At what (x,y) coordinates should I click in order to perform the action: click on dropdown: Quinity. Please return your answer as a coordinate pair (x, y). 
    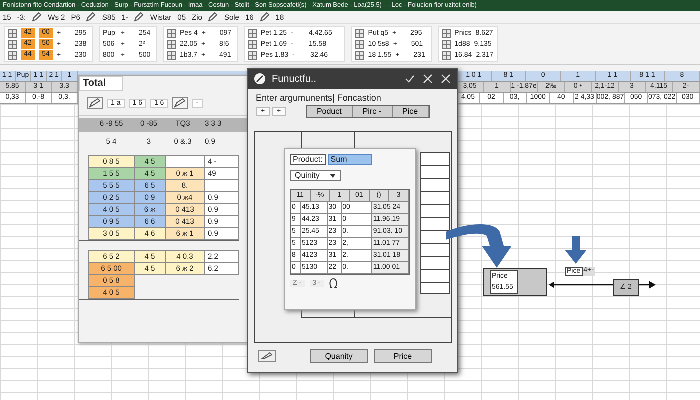
    Looking at the image, I should click on (315, 175).